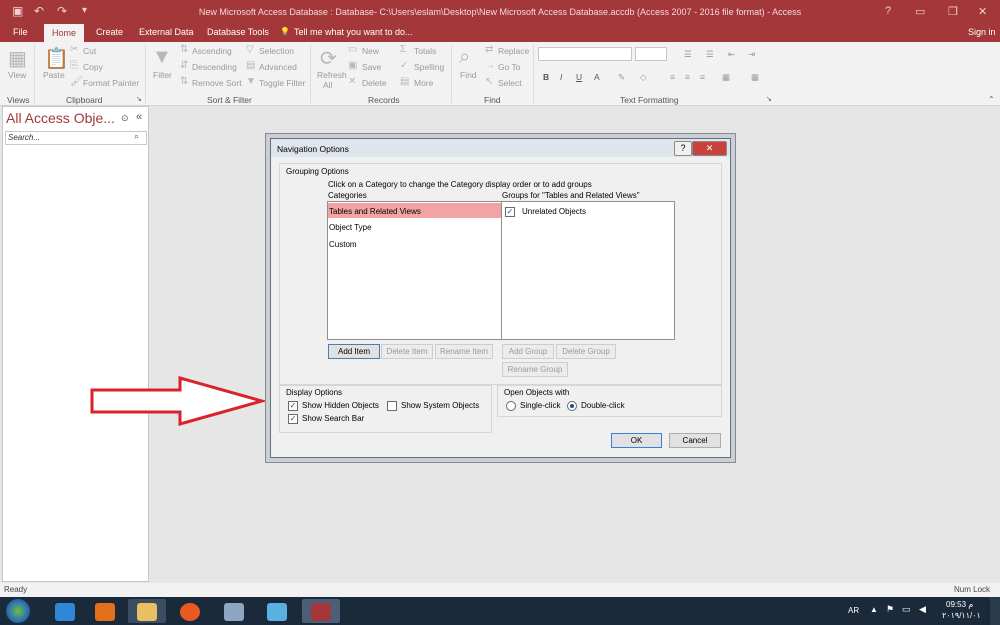 The height and width of the screenshot is (625, 1000). What do you see at coordinates (687, 77) in the screenshot?
I see `align-center-icon: ≡` at bounding box center [687, 77].